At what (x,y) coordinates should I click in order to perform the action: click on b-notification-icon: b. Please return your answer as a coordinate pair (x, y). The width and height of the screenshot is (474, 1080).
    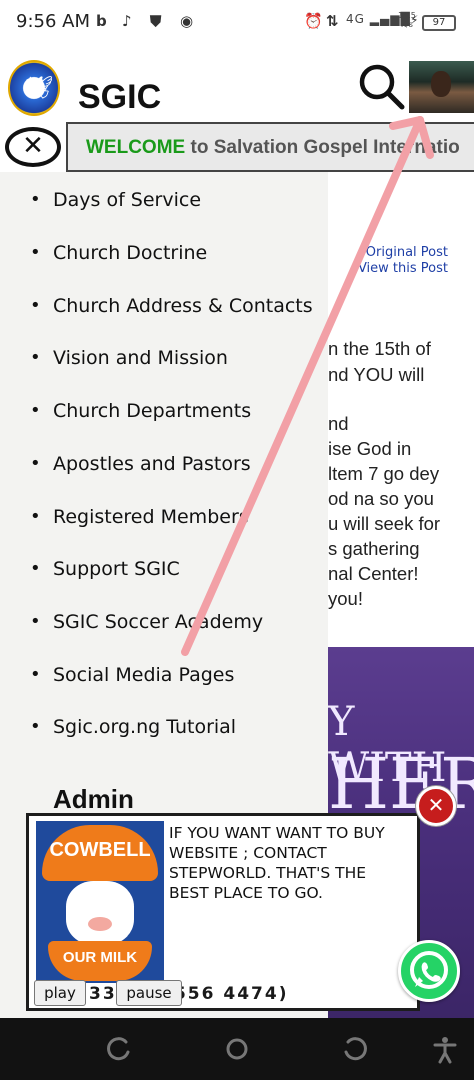
    Looking at the image, I should click on (101, 21).